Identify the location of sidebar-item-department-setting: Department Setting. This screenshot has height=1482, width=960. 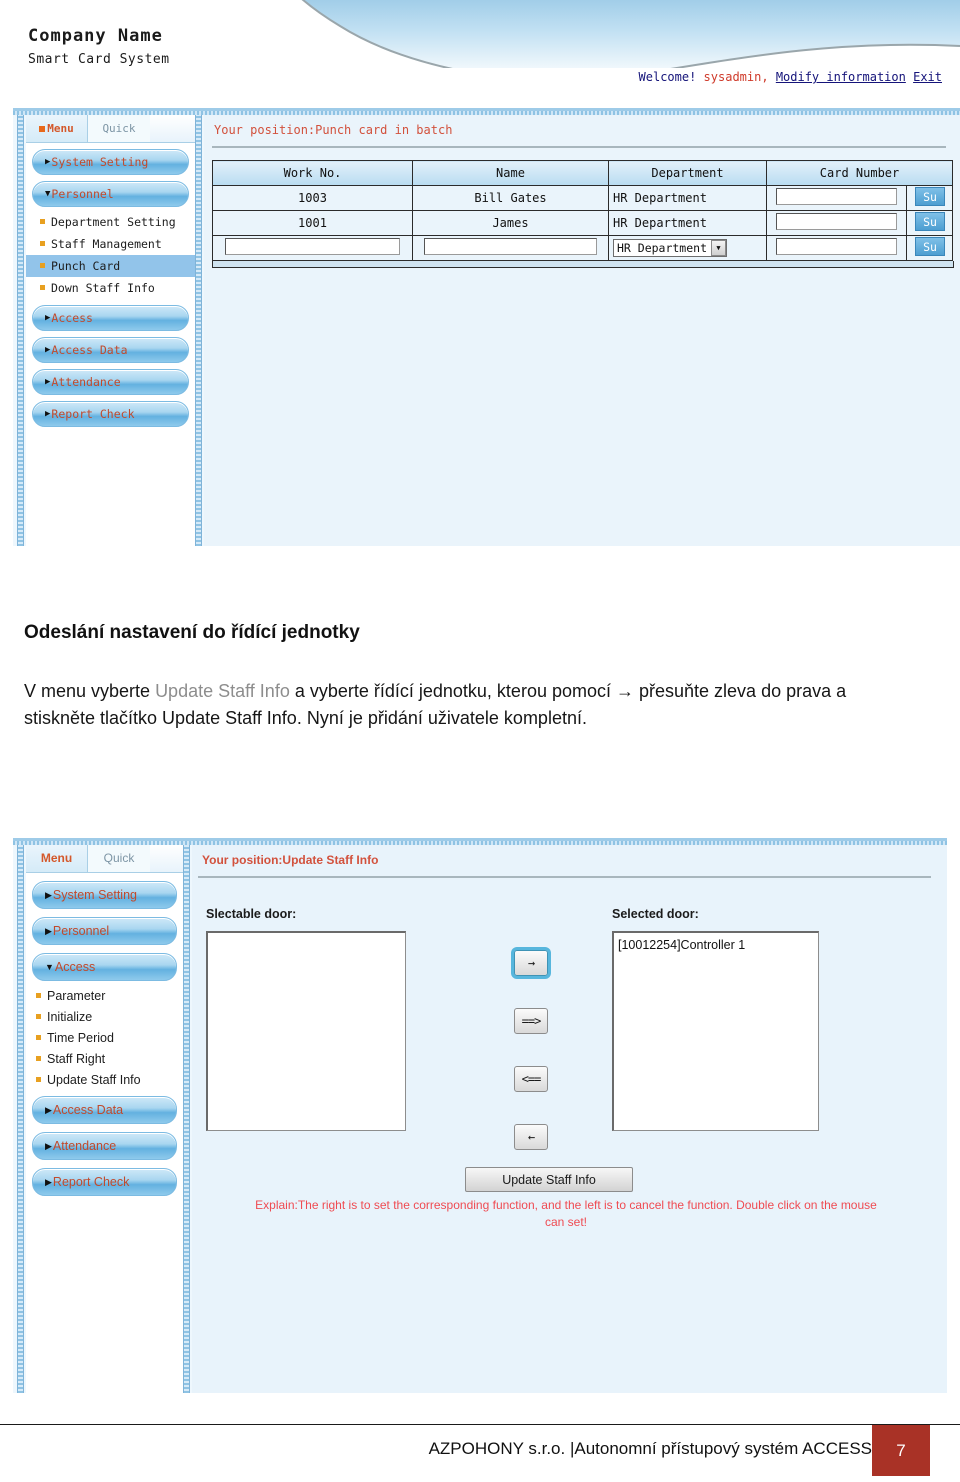
(110, 222).